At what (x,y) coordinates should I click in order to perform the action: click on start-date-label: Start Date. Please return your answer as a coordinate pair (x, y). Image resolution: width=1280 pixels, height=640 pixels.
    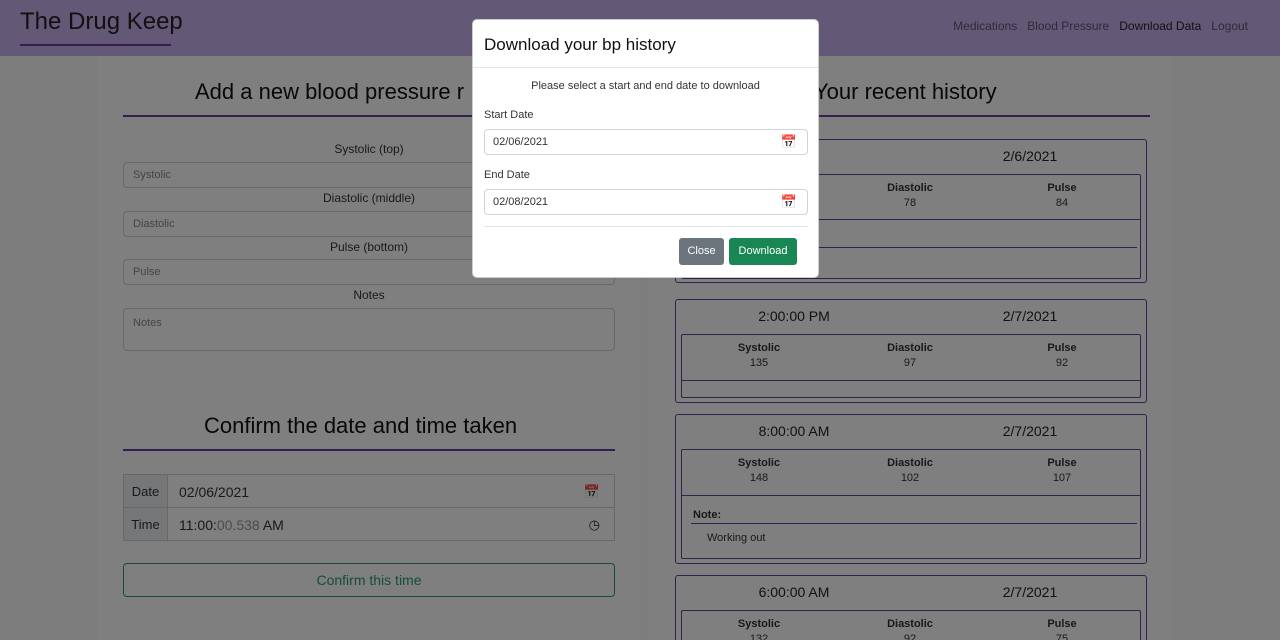
    Looking at the image, I should click on (509, 115).